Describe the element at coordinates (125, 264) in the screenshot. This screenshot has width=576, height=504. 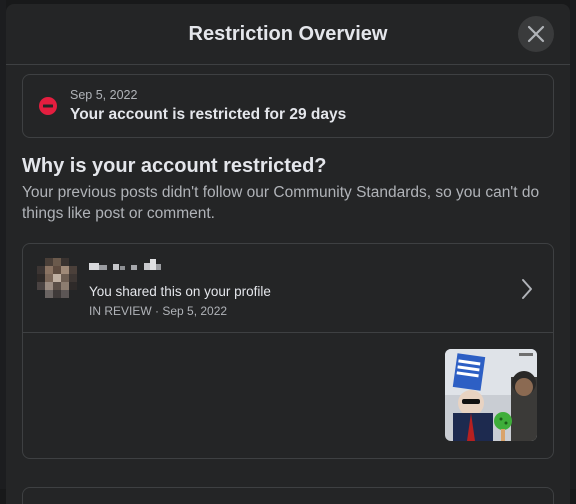
I see `blurred-username` at that location.